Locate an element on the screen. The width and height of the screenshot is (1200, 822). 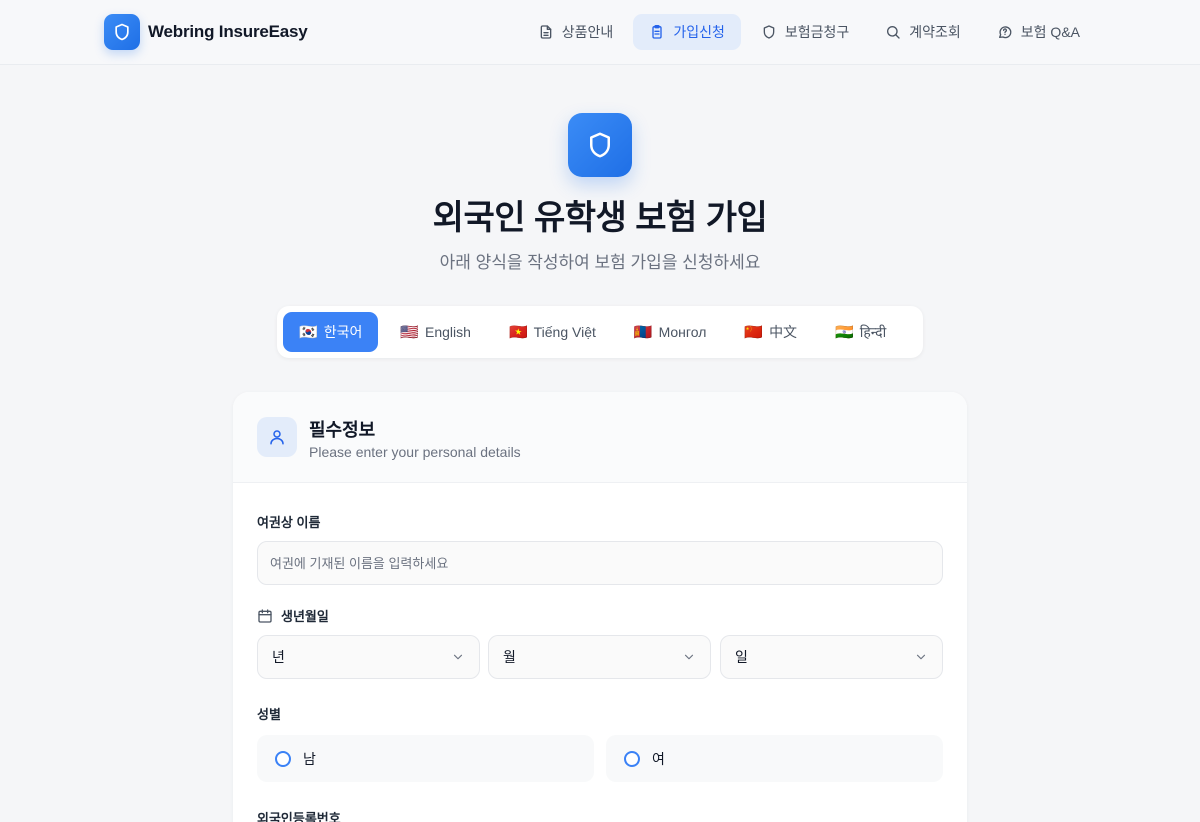
lang-label: Монгол is located at coordinates (682, 332).